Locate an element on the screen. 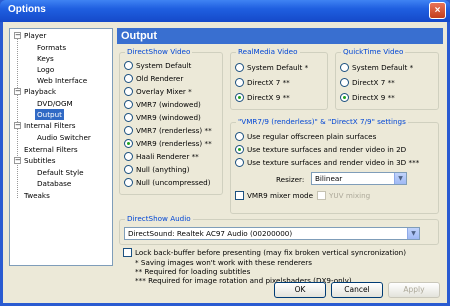  tree-item-external-filters: External Filters is located at coordinates (51, 149).